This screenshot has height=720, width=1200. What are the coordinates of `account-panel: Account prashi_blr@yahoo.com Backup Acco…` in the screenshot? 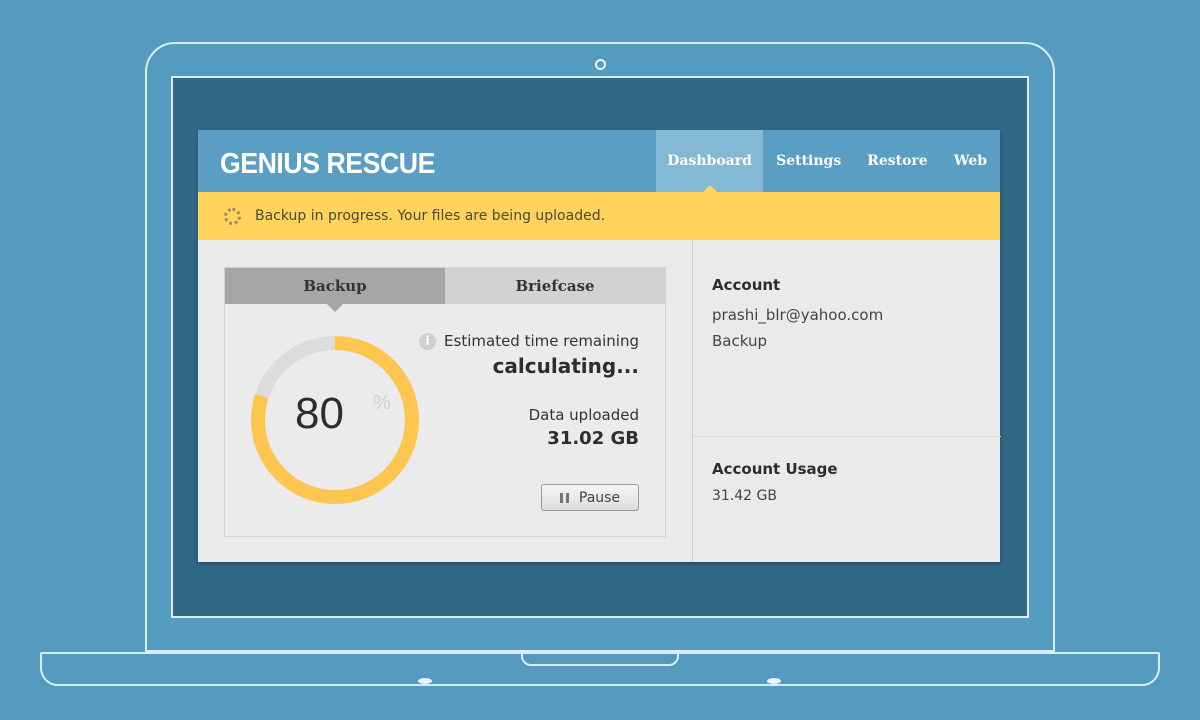 It's located at (846, 401).